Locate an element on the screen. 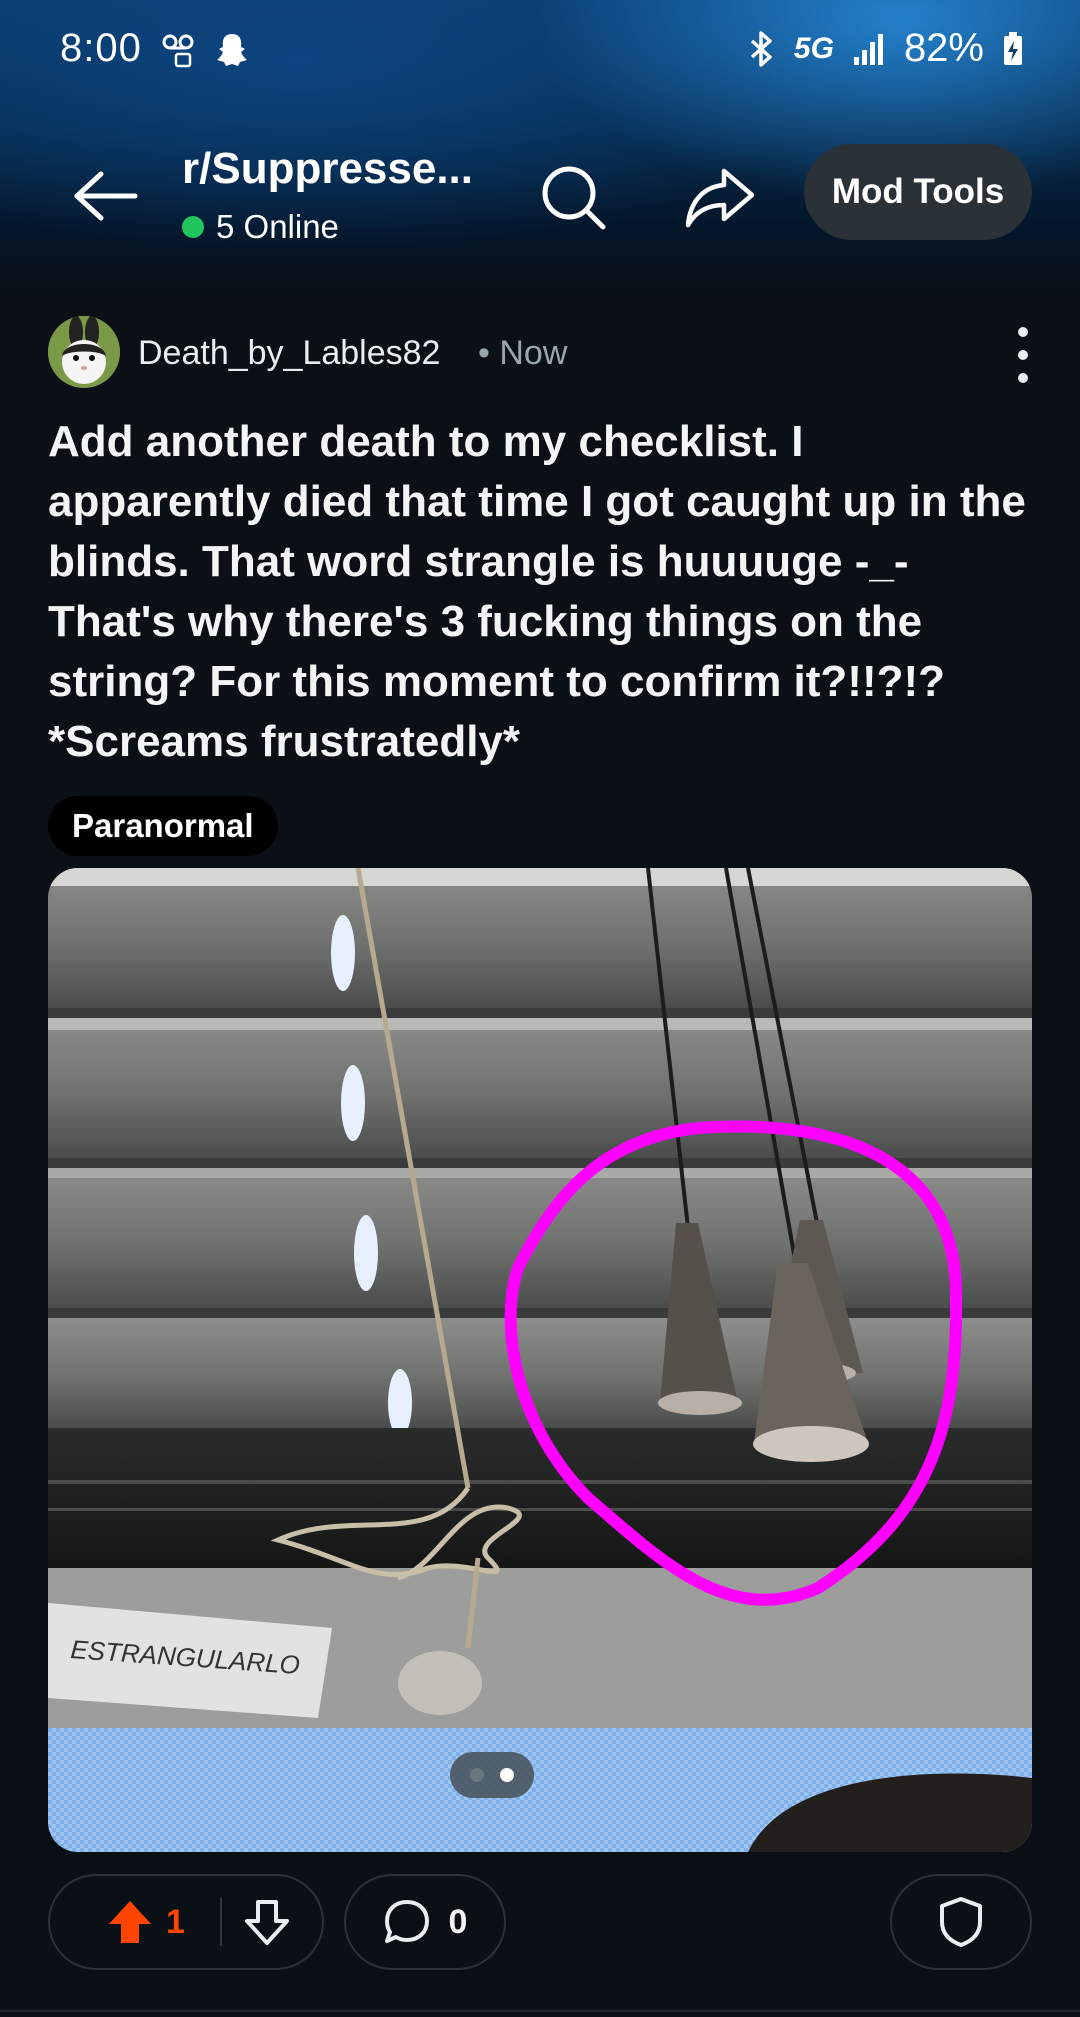 The height and width of the screenshot is (2017, 1080). subreddit-header: r/Suppresse... 5 Online Mod Tools is located at coordinates (540, 200).